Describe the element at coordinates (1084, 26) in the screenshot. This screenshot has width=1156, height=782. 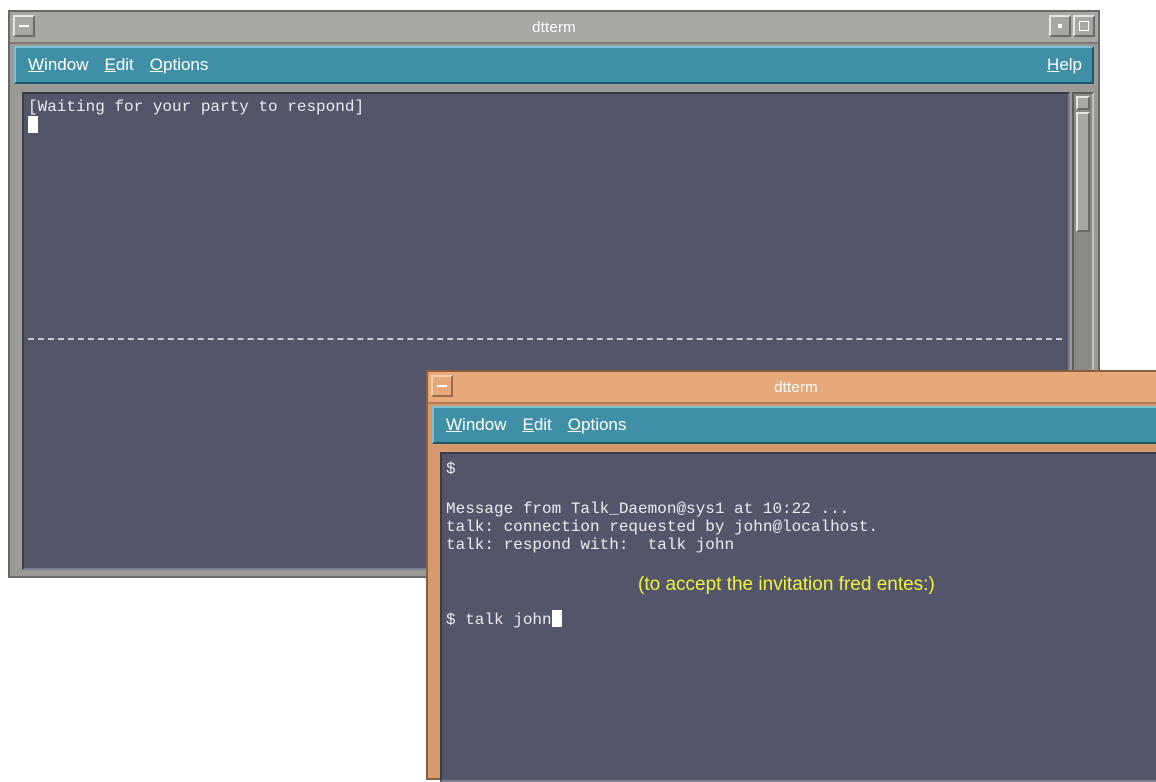
I see `maximize-icon` at that location.